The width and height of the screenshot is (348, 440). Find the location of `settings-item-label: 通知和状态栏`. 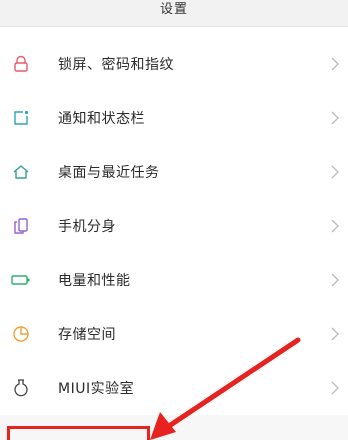

settings-item-label: 通知和状态栏 is located at coordinates (101, 119).